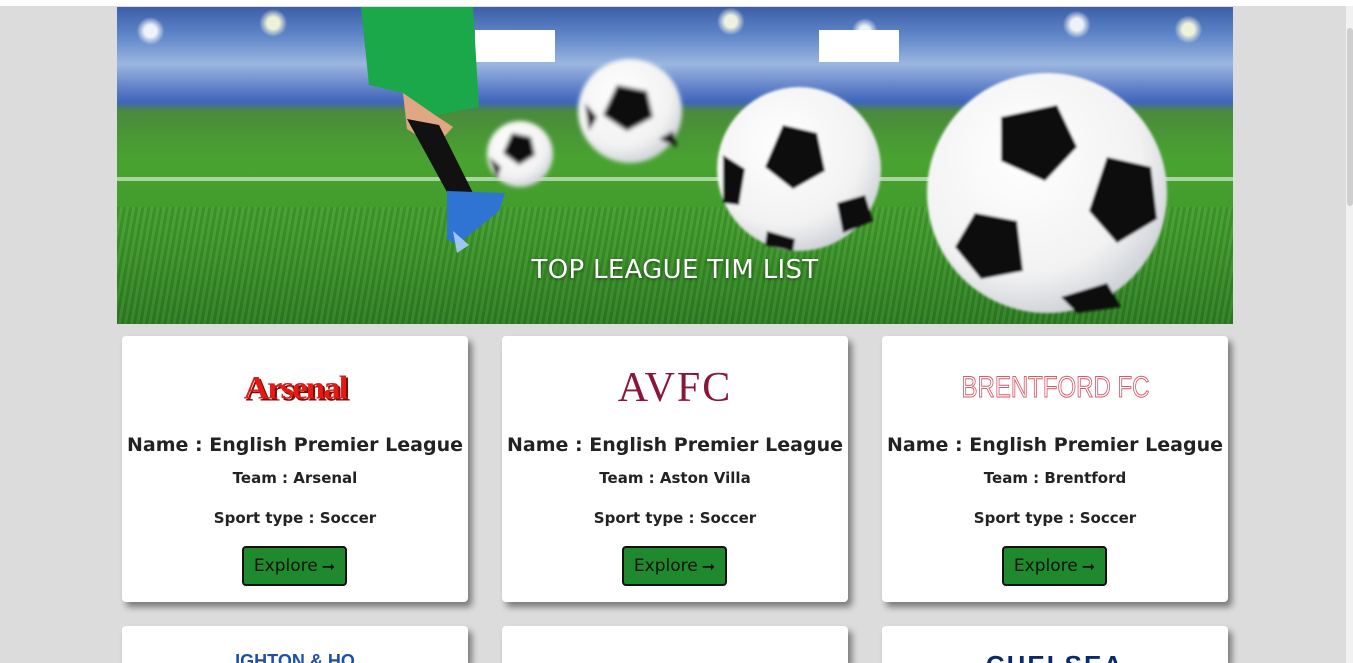 The image size is (1353, 663). What do you see at coordinates (675, 270) in the screenshot?
I see `banner-title: TOP LEAGUE TIM LIST` at bounding box center [675, 270].